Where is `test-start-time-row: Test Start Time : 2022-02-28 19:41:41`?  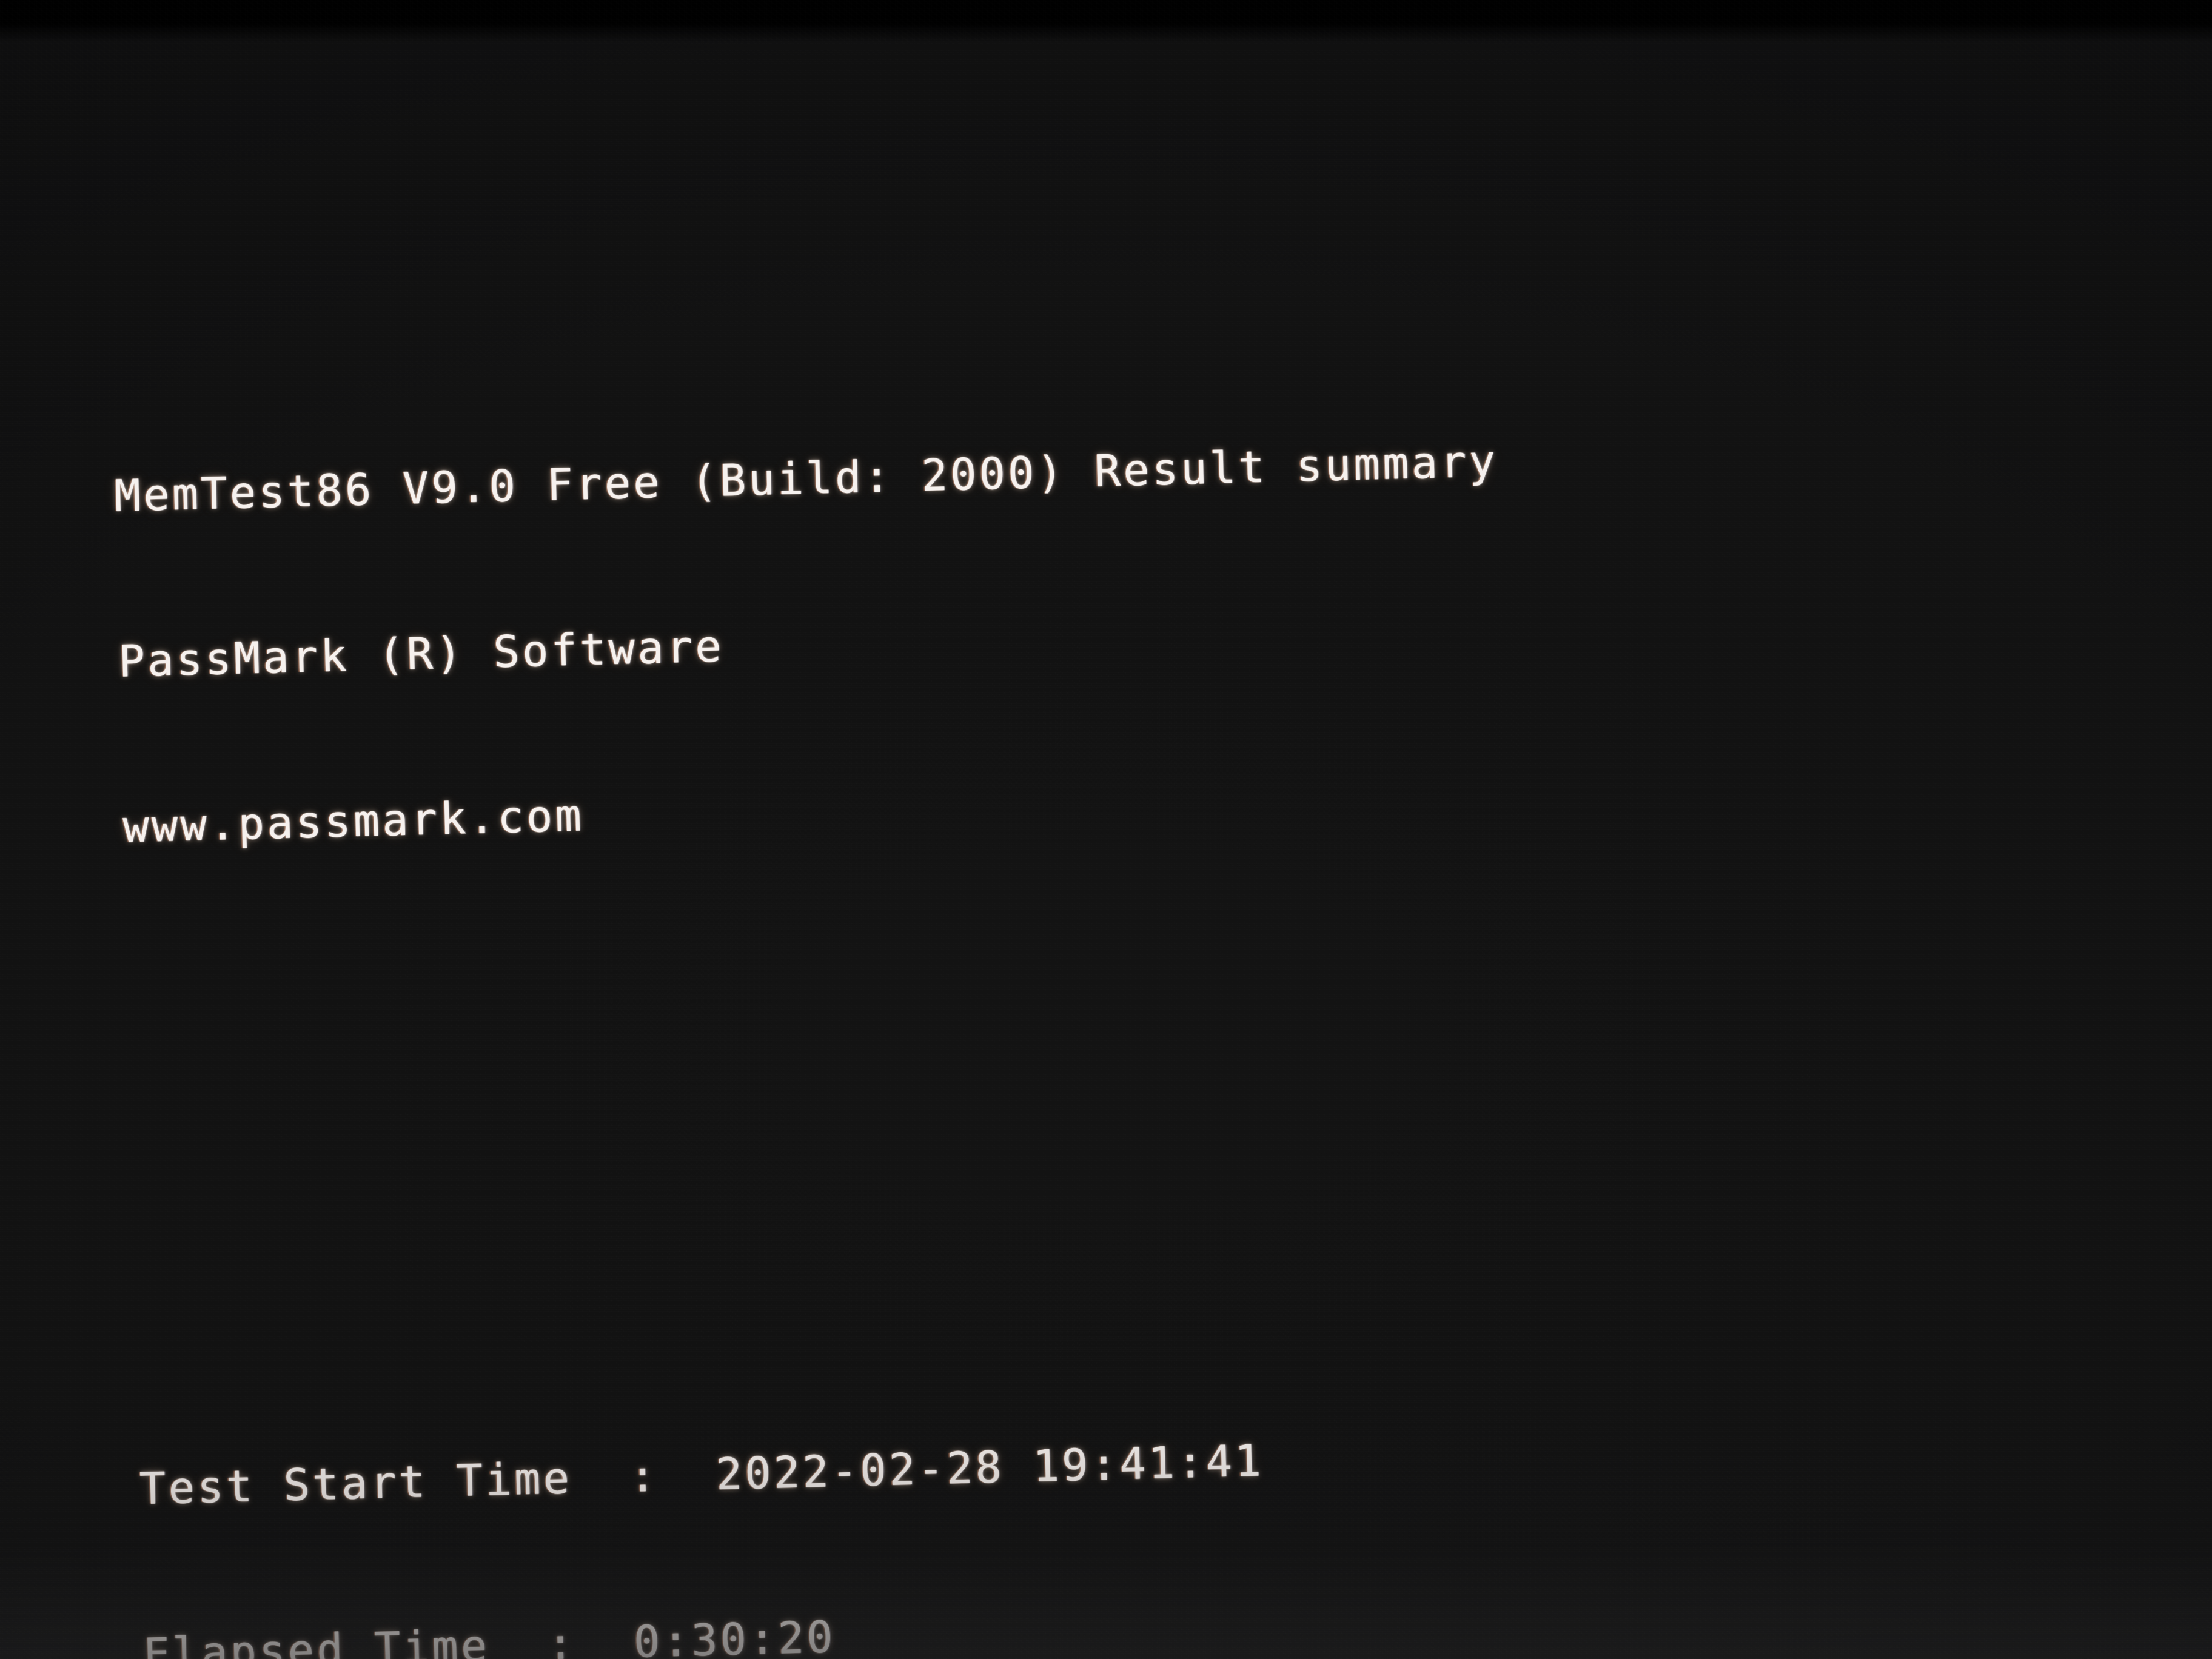 test-start-time-row: Test Start Time : 2022-02-28 19:41:41 is located at coordinates (701, 1475).